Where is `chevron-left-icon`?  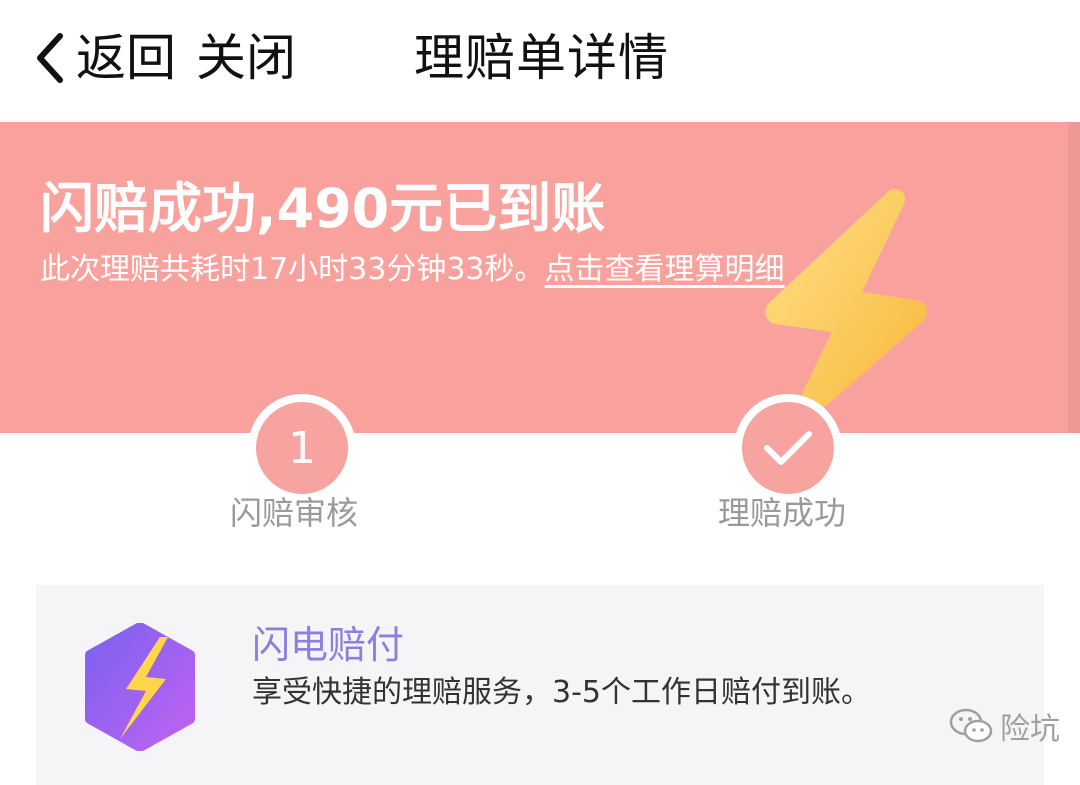
chevron-left-icon is located at coordinates (50, 58).